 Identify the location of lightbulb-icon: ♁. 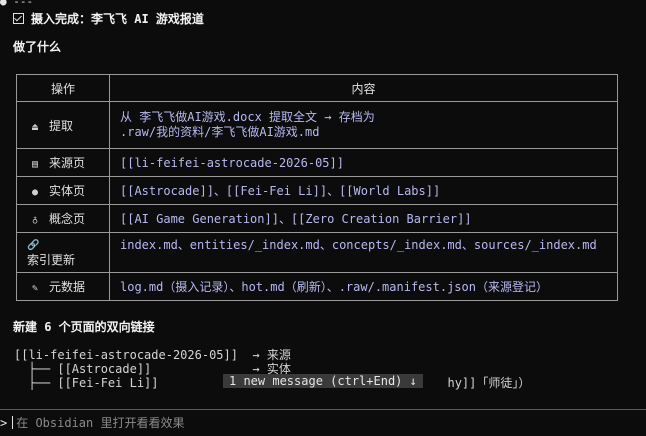
(35, 220).